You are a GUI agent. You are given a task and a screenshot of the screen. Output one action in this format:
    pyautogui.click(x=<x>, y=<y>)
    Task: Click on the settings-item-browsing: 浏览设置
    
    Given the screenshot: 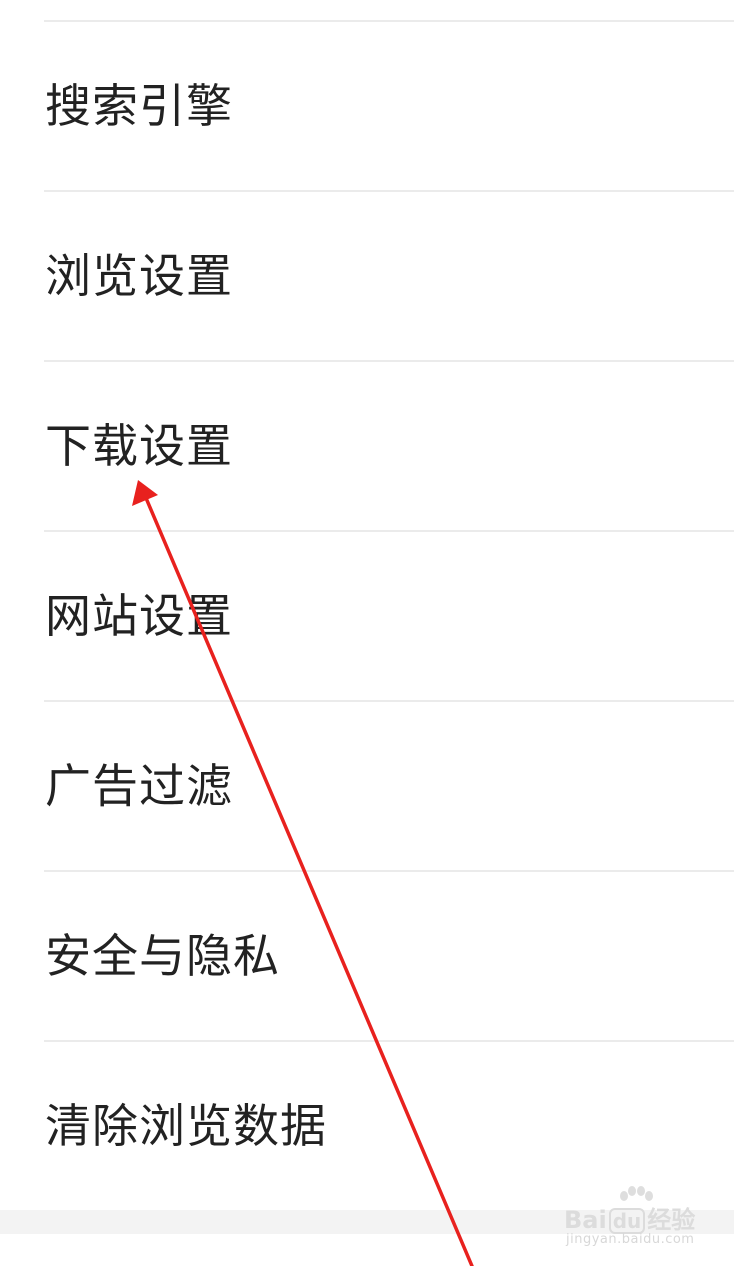 What is the action you would take?
    pyautogui.click(x=367, y=276)
    